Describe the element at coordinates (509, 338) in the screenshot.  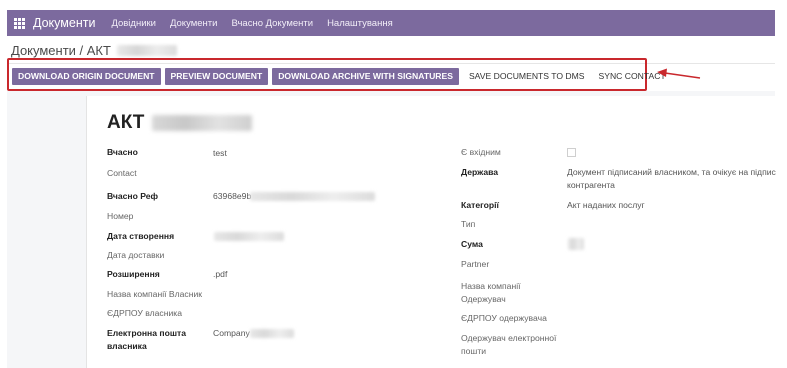
I see `field-label-recipient-email-1: Одержувач електронної` at that location.